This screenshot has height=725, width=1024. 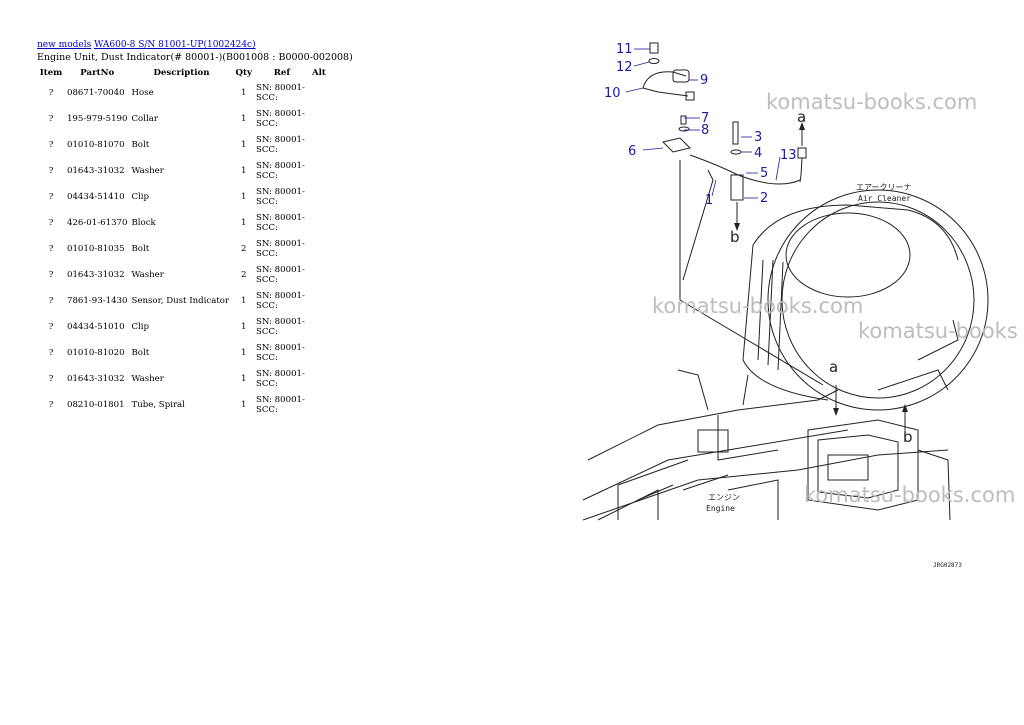 What do you see at coordinates (96, 249) in the screenshot?
I see `cell-part: 01010-81035` at bounding box center [96, 249].